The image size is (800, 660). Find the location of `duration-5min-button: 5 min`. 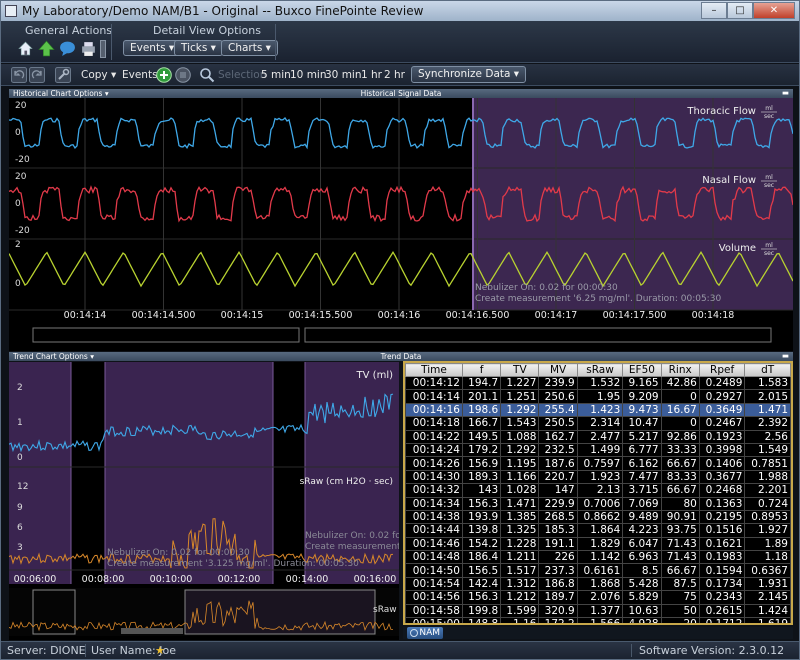

duration-5min-button: 5 min is located at coordinates (276, 75).